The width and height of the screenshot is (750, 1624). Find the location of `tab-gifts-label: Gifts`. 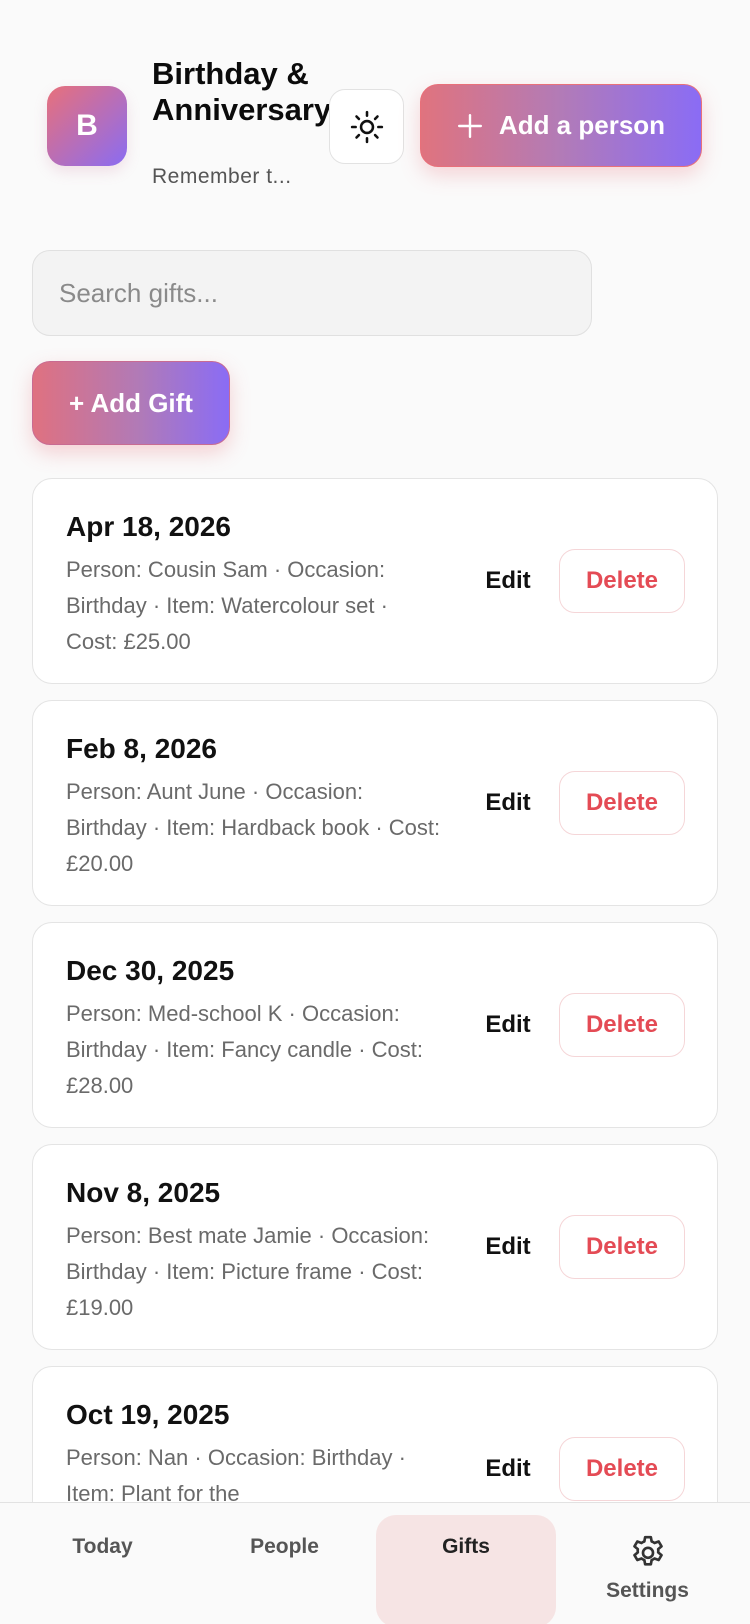

tab-gifts-label: Gifts is located at coordinates (466, 1546).